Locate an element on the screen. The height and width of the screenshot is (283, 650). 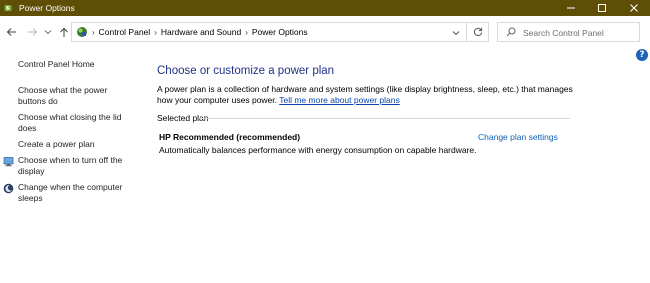
search-input is located at coordinates (579, 32).